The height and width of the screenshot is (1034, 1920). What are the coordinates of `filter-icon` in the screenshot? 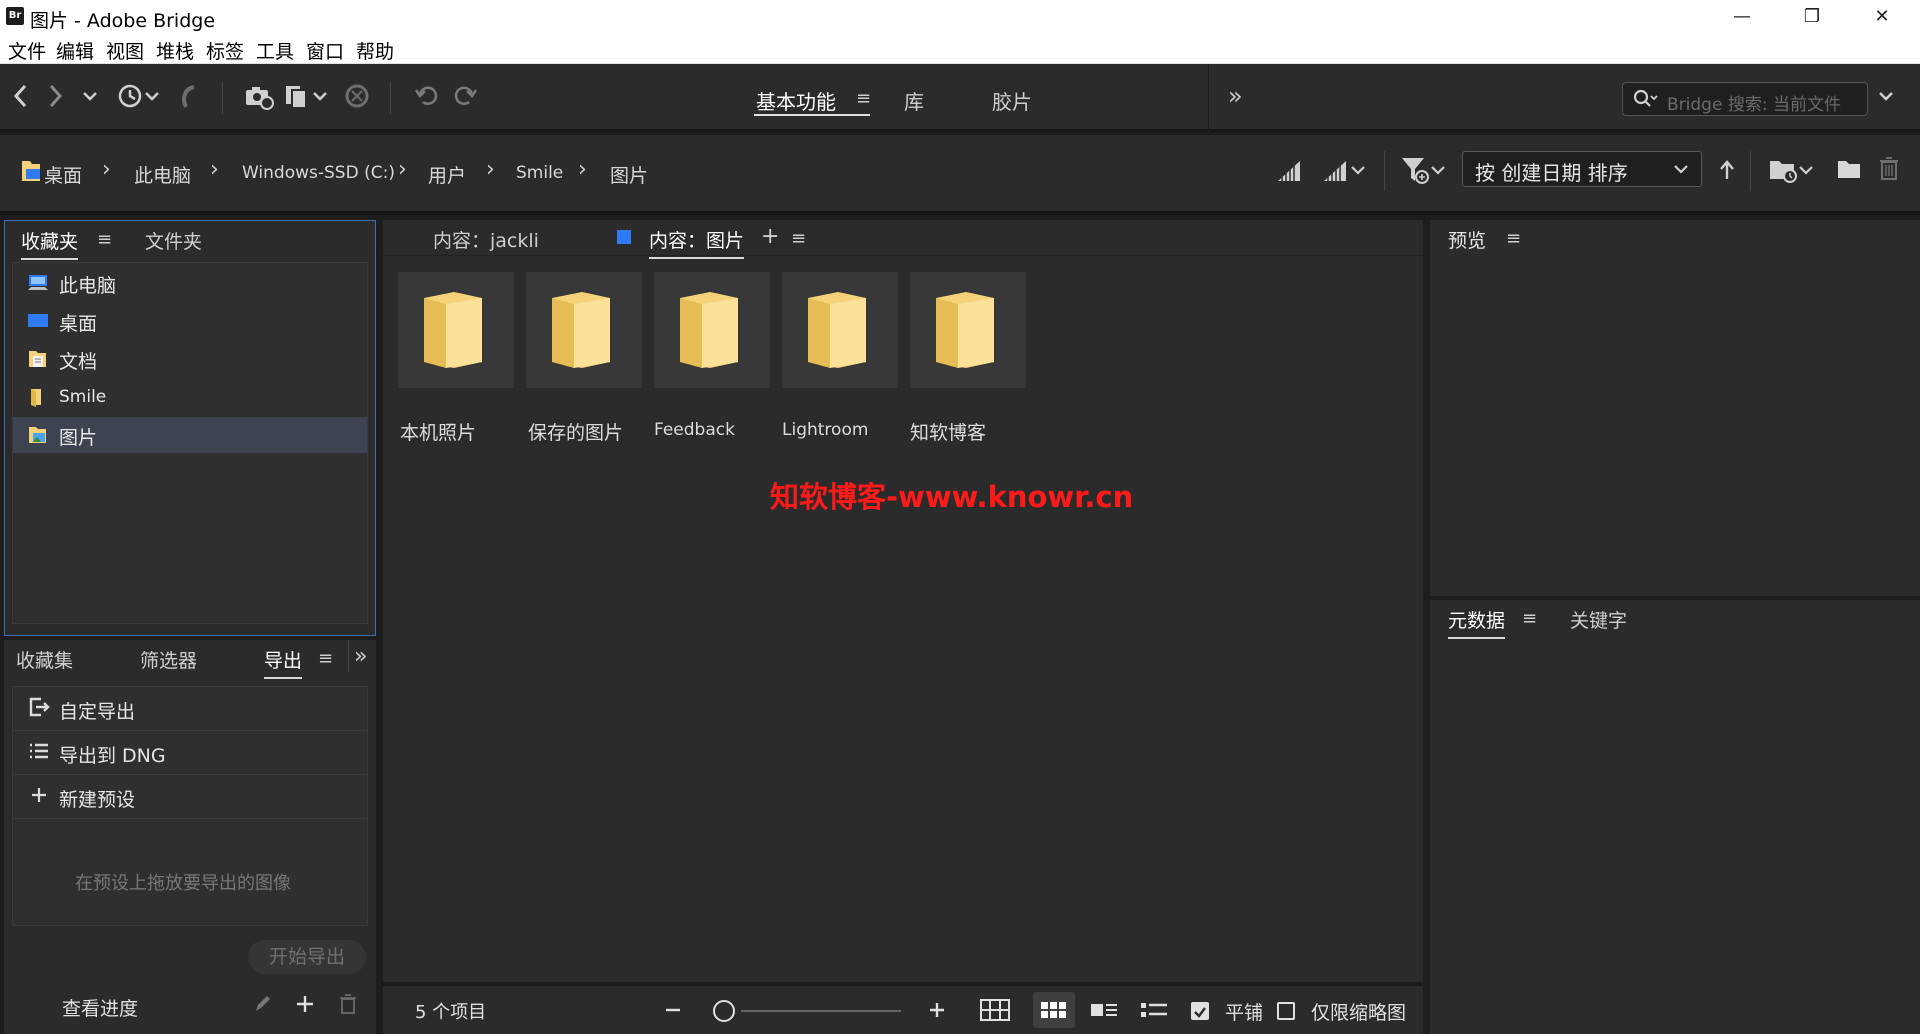 It's located at (1424, 172).